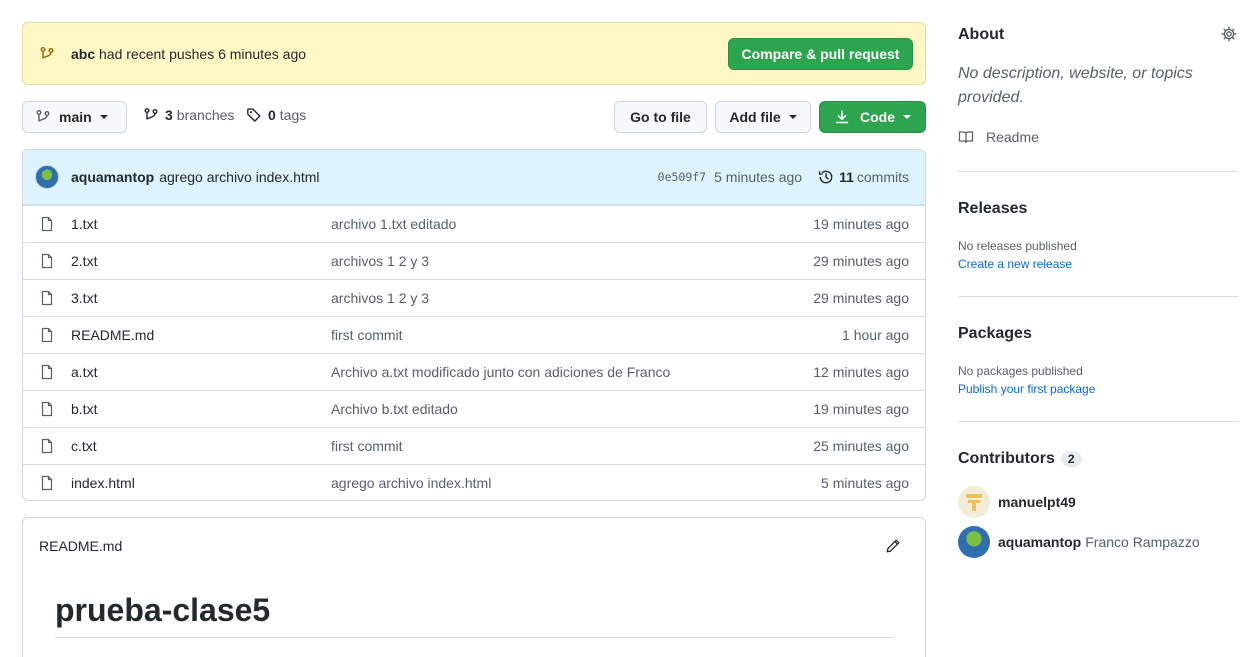 Image resolution: width=1250 pixels, height=657 pixels. What do you see at coordinates (875, 335) in the screenshot?
I see `file-commit-age: 1 hour ago` at bounding box center [875, 335].